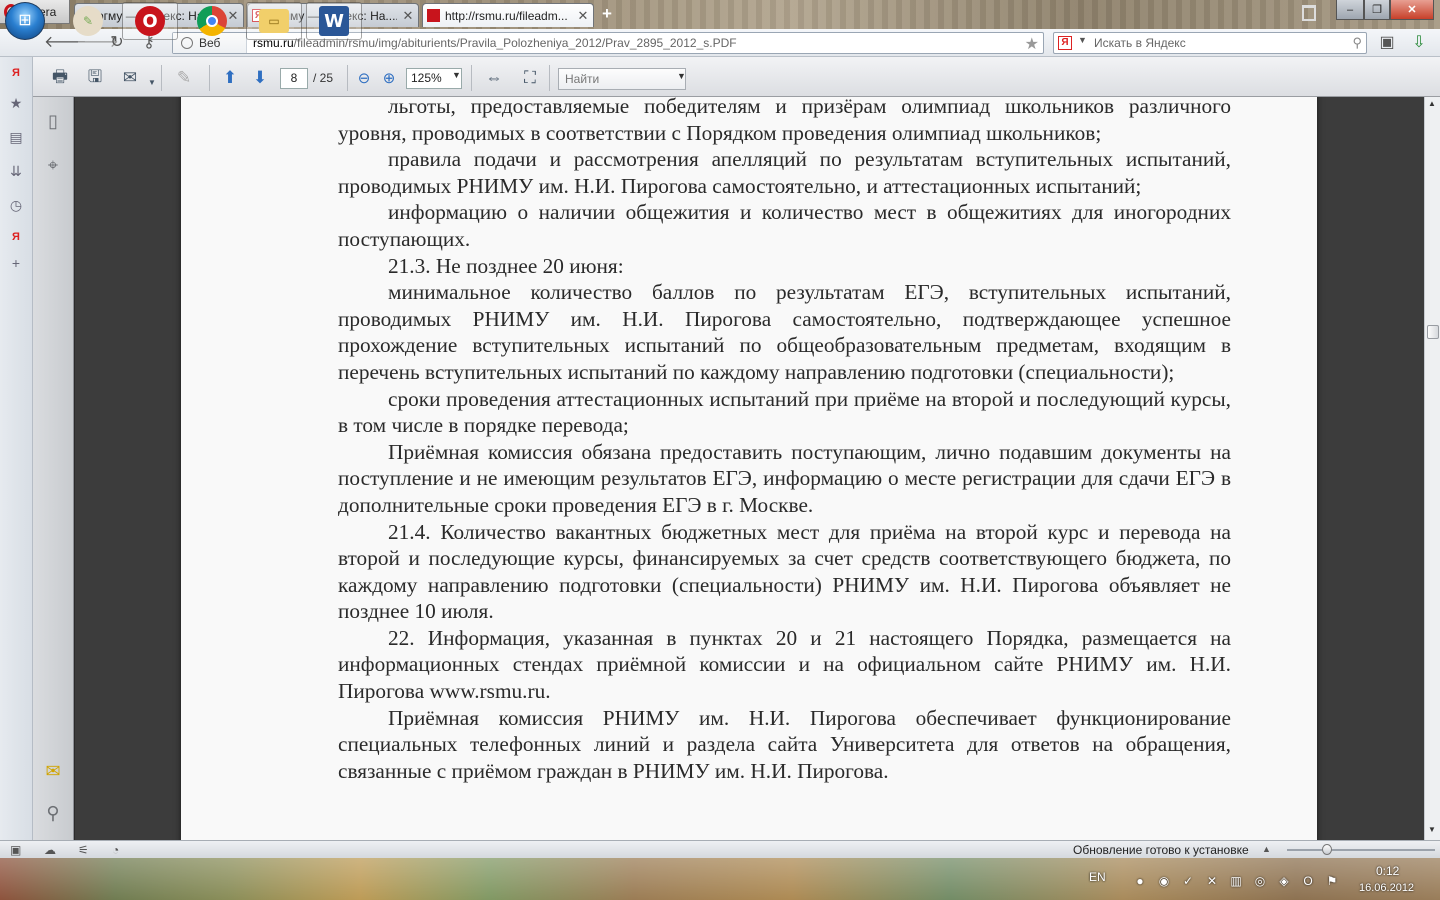 Image resolution: width=1440 pixels, height=900 pixels. Describe the element at coordinates (230, 78) in the screenshot. I see `previous-page-arrow-icon: ⬆` at that location.